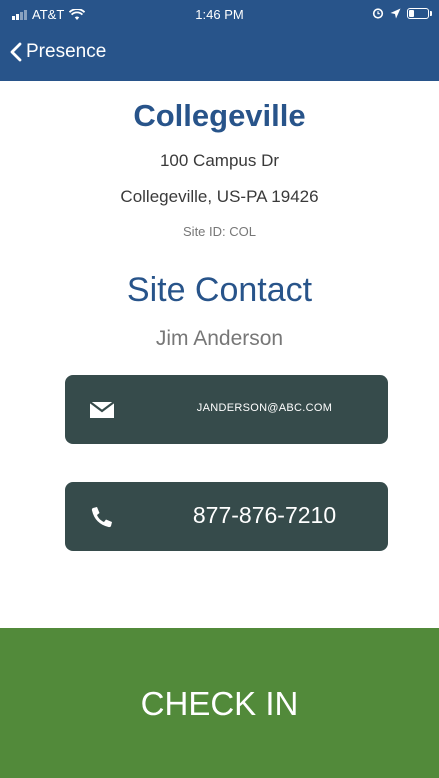 The width and height of the screenshot is (439, 778). Describe the element at coordinates (101, 517) in the screenshot. I see `phone-icon` at that location.